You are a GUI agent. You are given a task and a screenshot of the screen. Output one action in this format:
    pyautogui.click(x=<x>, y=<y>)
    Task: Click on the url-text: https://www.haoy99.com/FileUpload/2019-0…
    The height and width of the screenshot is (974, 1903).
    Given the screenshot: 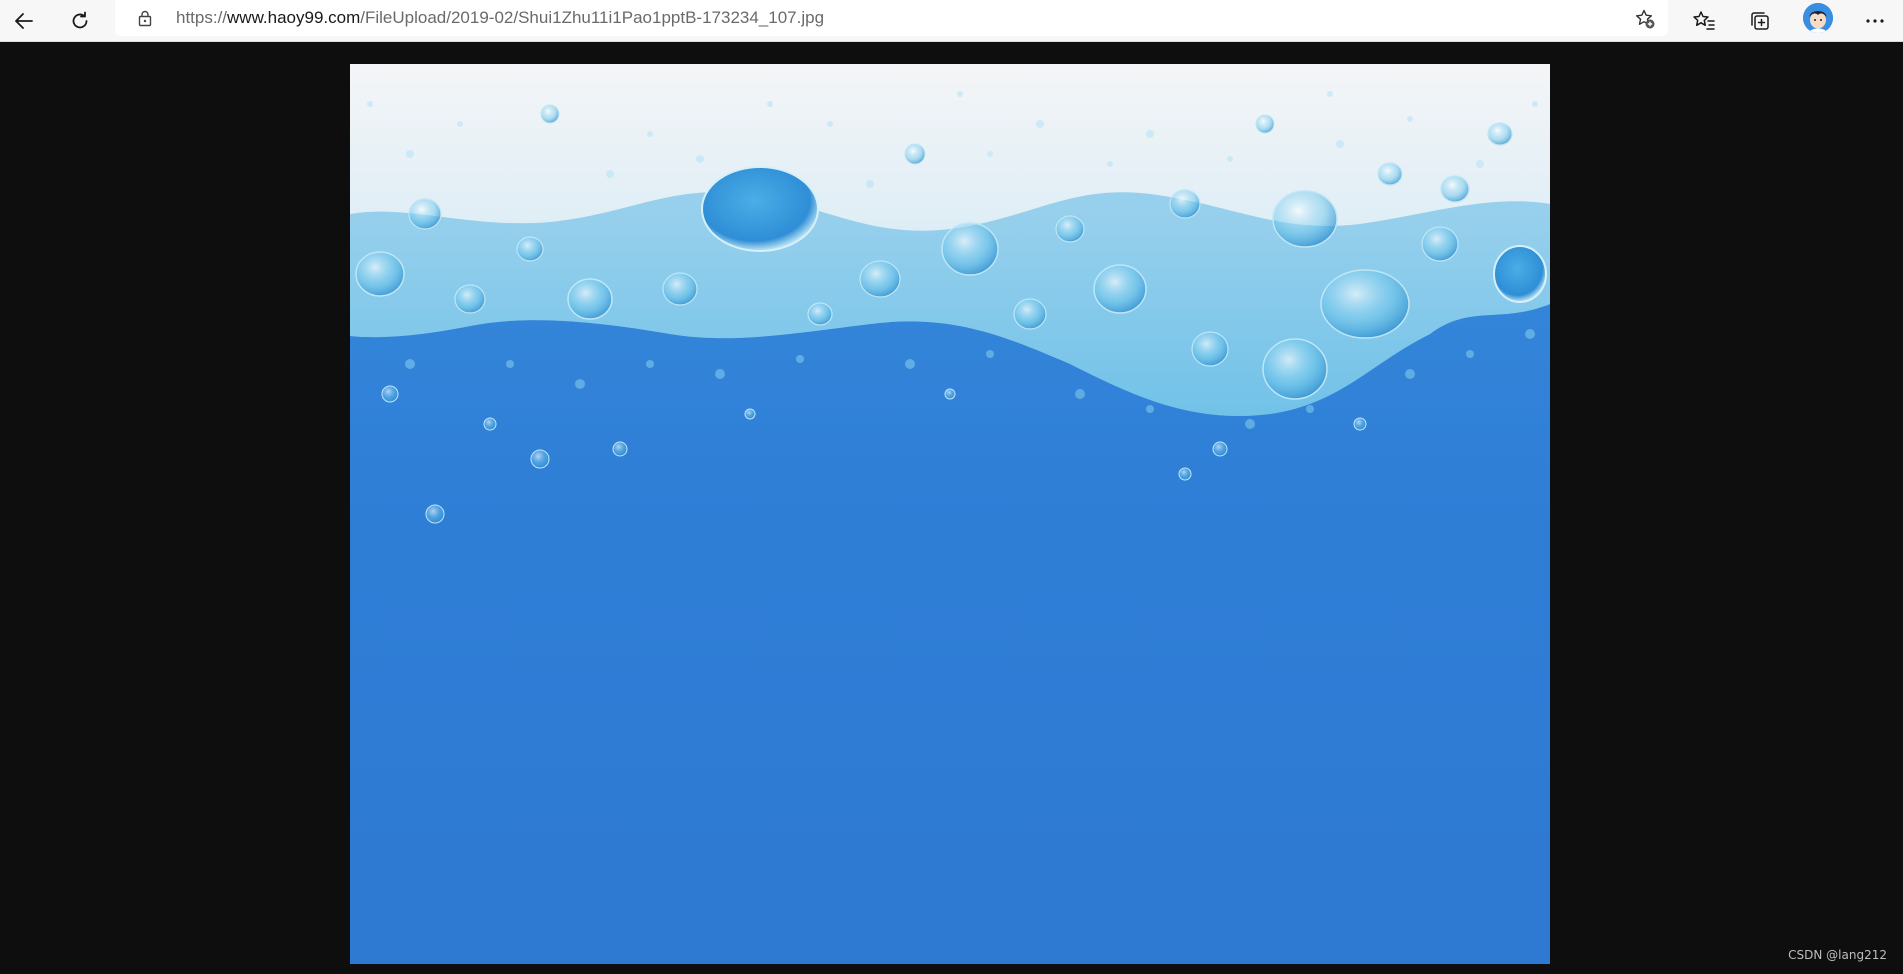 What is the action you would take?
    pyautogui.click(x=500, y=18)
    